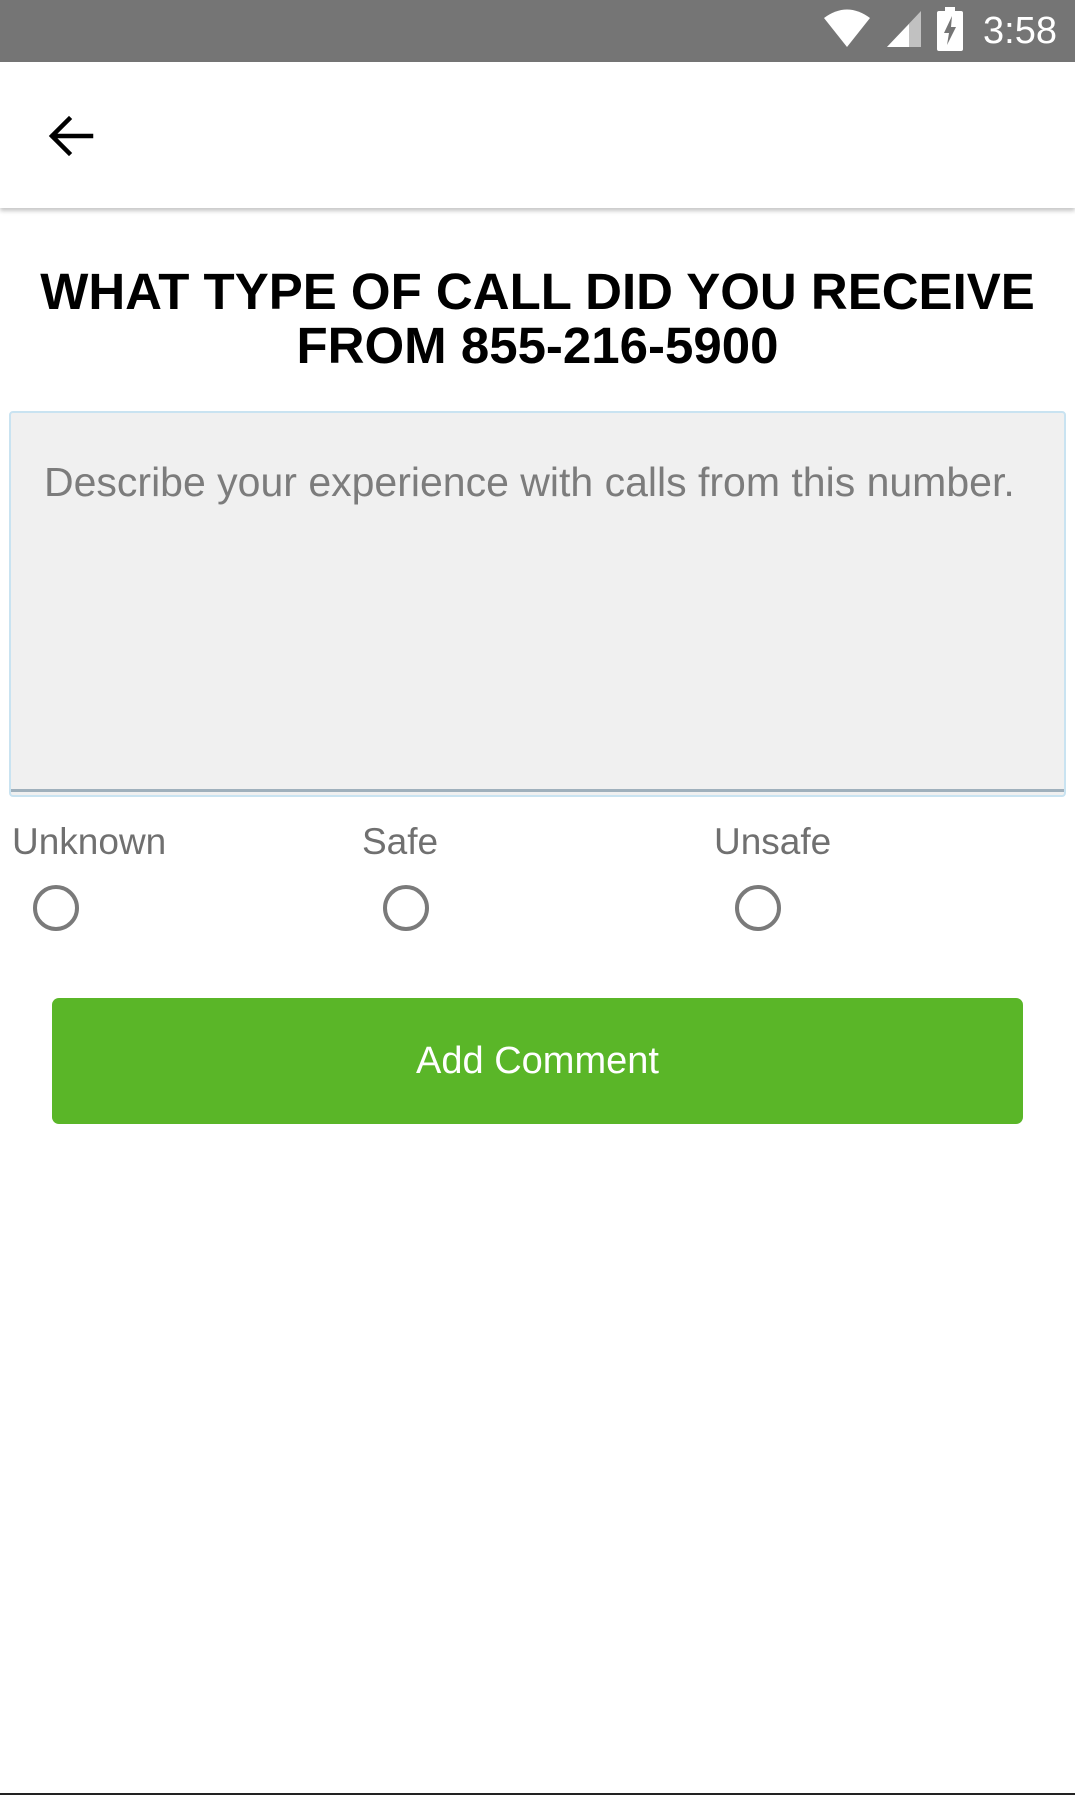 The height and width of the screenshot is (1795, 1075). What do you see at coordinates (162, 880) in the screenshot?
I see `radio-option-unknown: Unknown` at bounding box center [162, 880].